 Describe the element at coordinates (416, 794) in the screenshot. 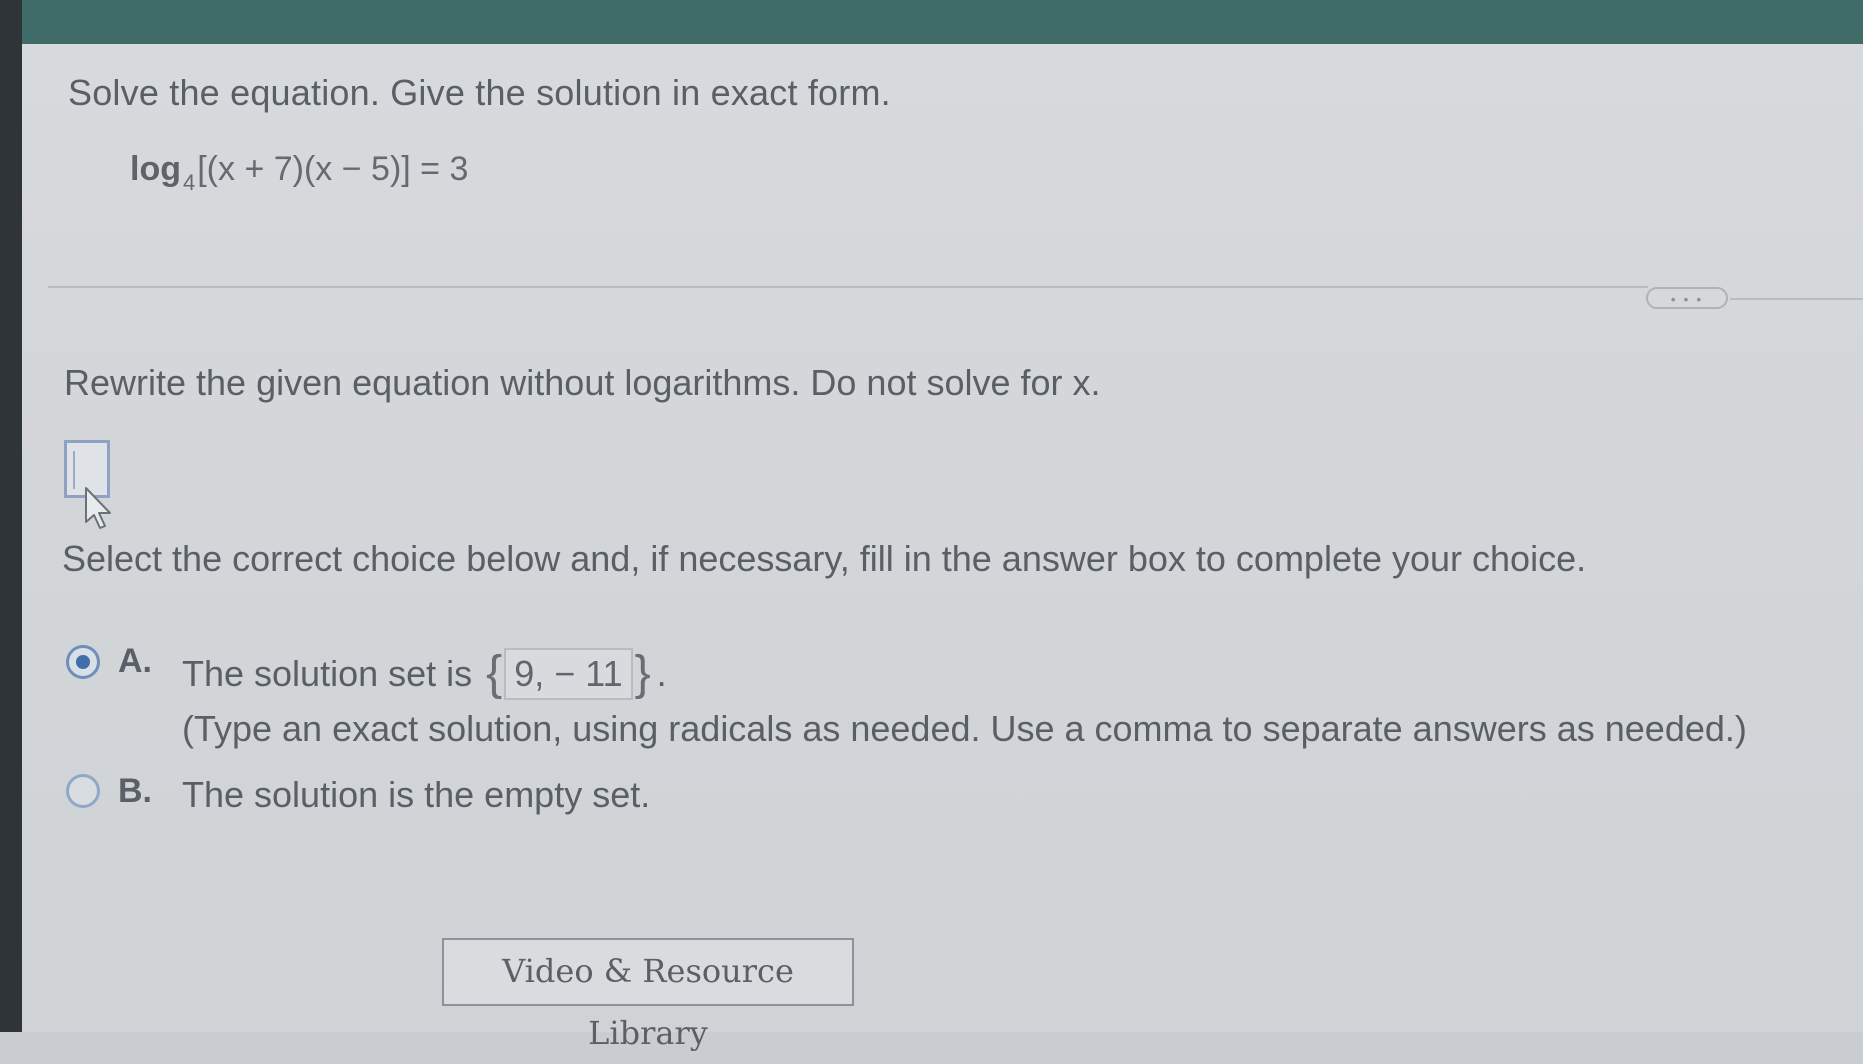

I see `choice-b-text: The solution is the empty set.` at that location.